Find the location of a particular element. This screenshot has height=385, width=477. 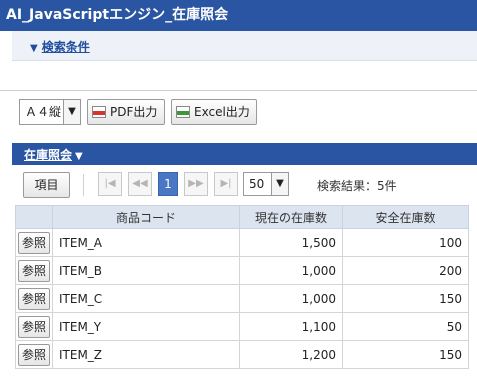

pdf-export-label: PDF出力 is located at coordinates (134, 112).